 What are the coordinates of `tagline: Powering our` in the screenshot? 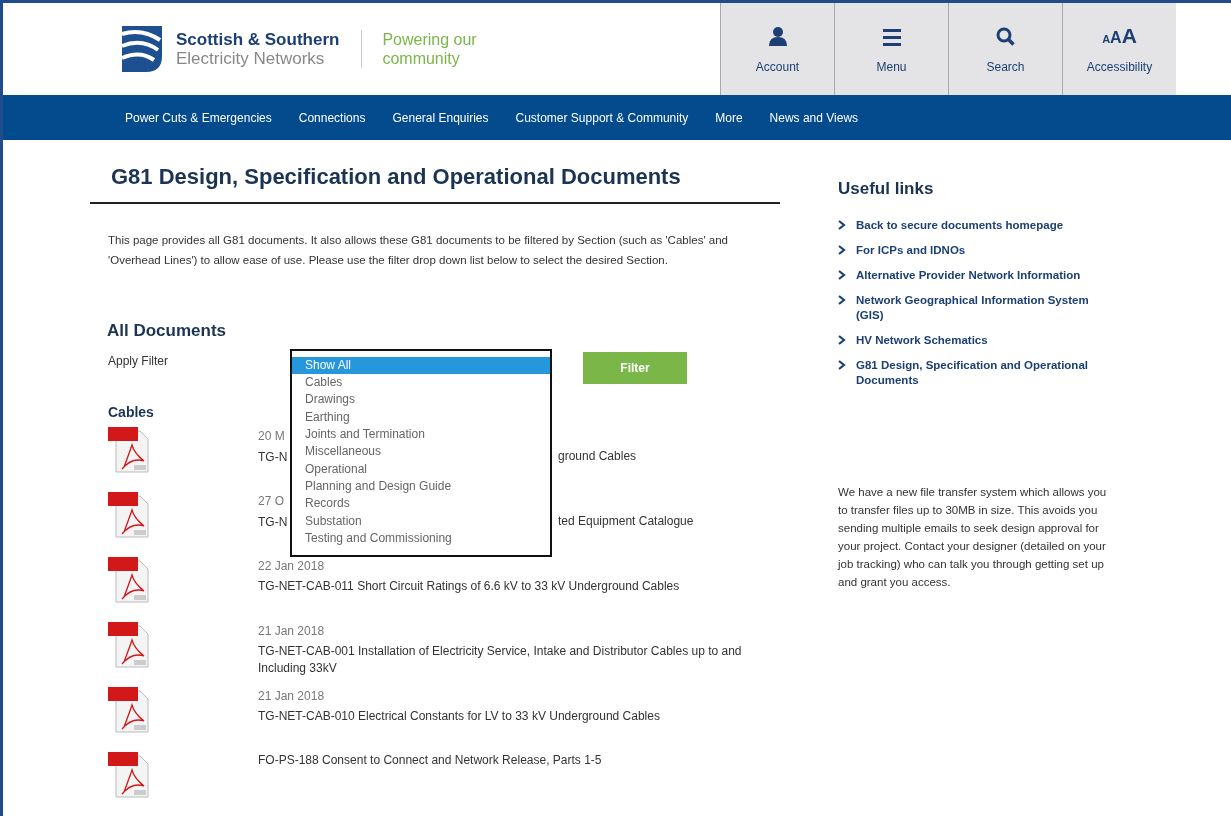 It's located at (429, 39).